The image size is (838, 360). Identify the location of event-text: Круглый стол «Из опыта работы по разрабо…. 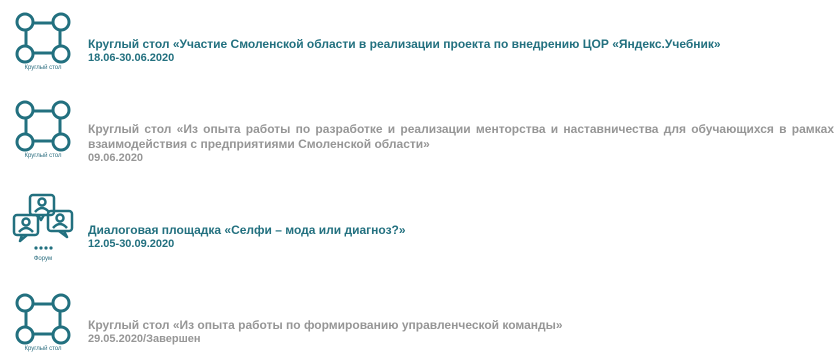
(461, 143).